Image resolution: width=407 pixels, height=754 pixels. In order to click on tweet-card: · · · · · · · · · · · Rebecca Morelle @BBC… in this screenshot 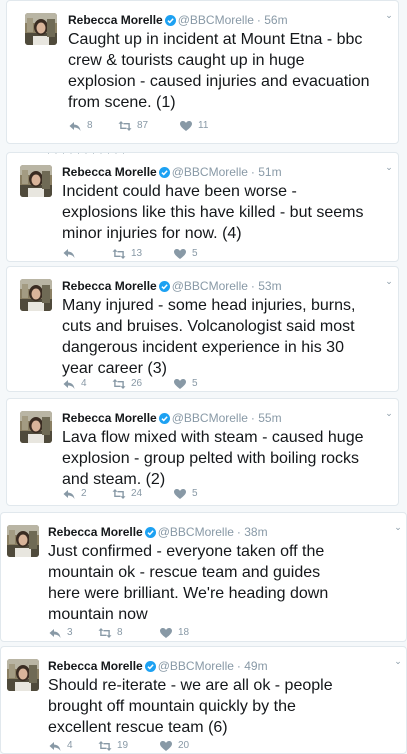, I will do `click(202, 207)`.